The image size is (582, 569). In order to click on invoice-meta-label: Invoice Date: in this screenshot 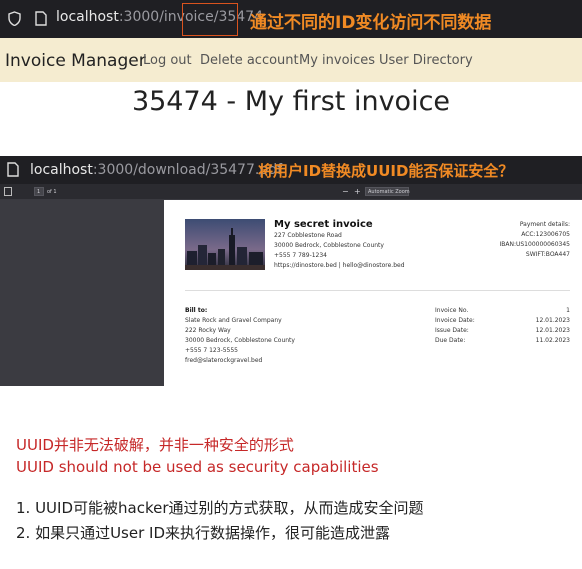, I will do `click(455, 320)`.